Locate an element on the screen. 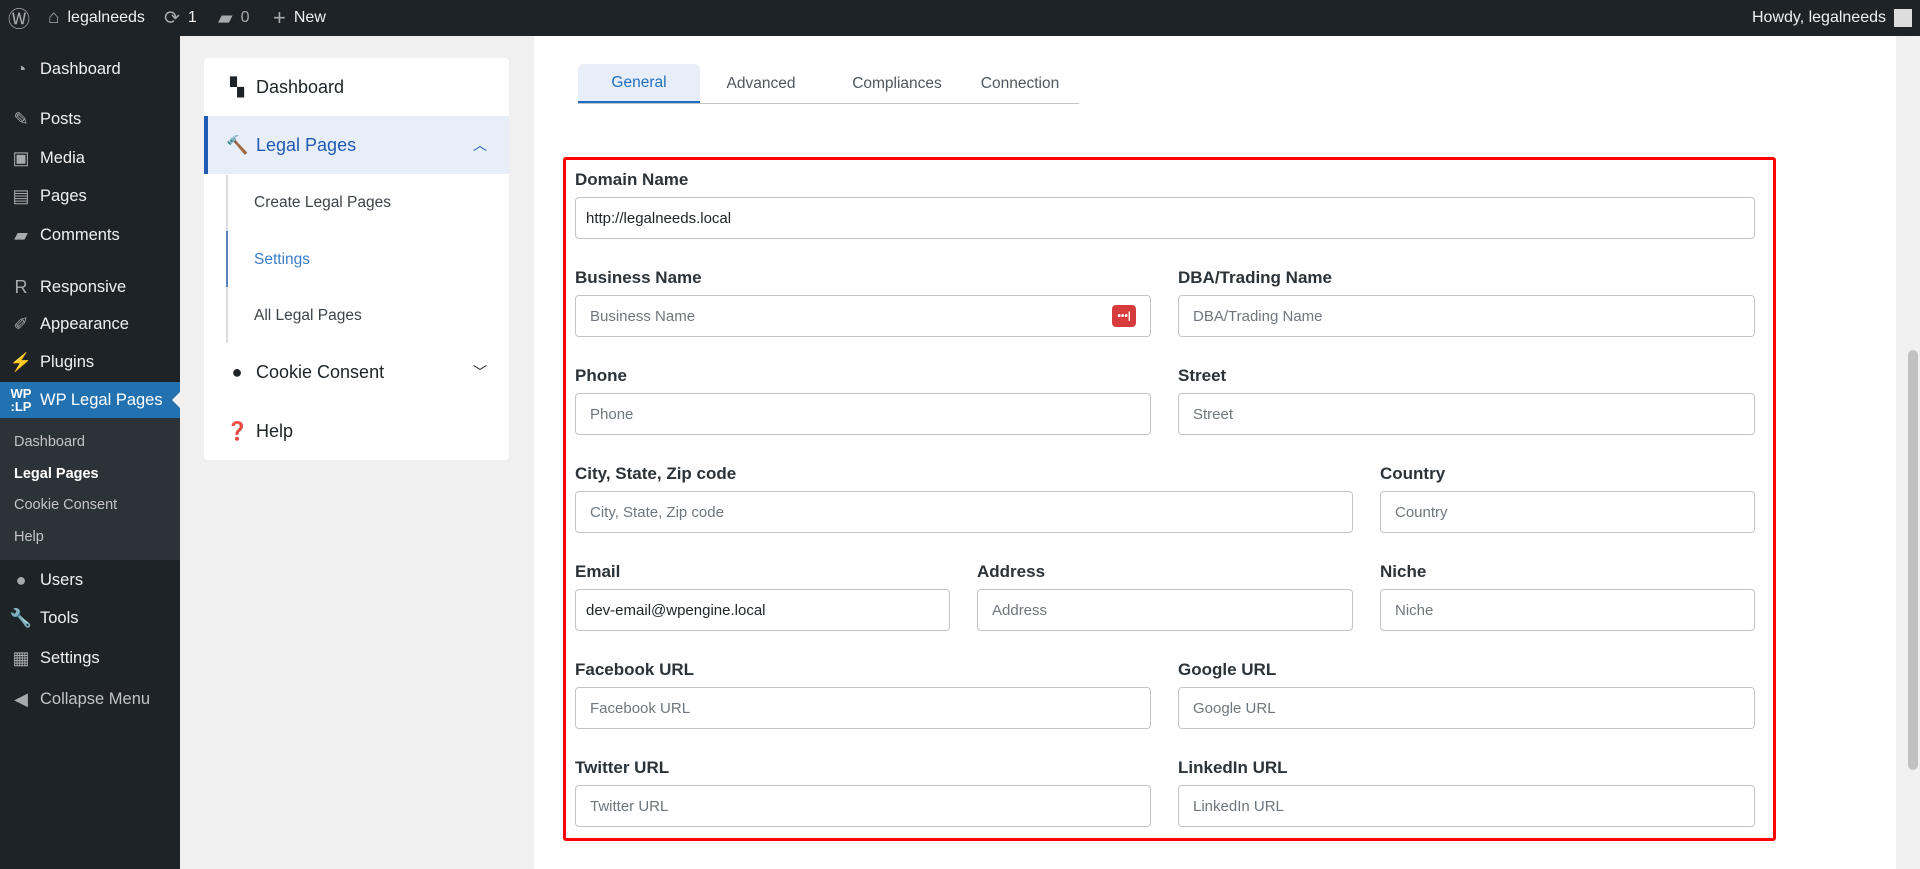  nav-cookie-consent: ● Cookie Consent ﹀ is located at coordinates (356, 372).